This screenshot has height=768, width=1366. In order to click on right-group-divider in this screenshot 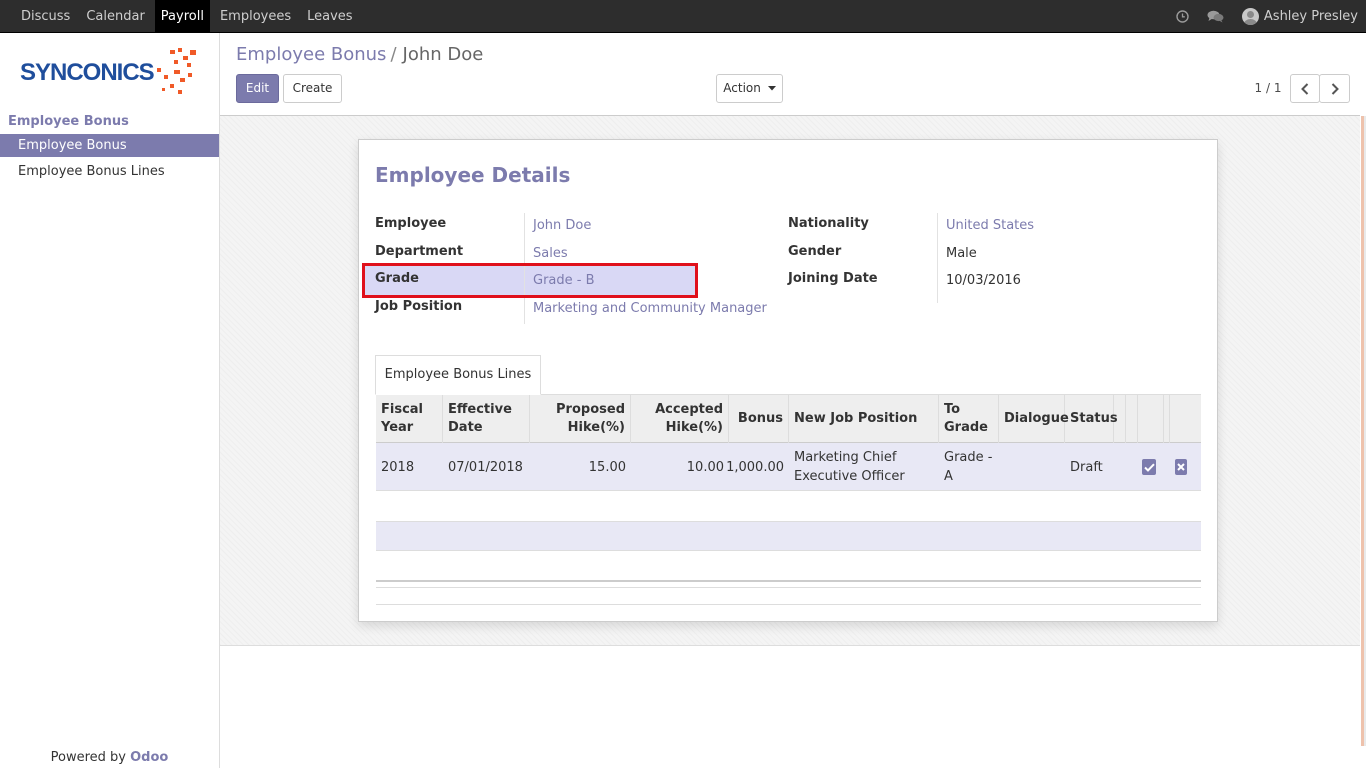, I will do `click(937, 258)`.